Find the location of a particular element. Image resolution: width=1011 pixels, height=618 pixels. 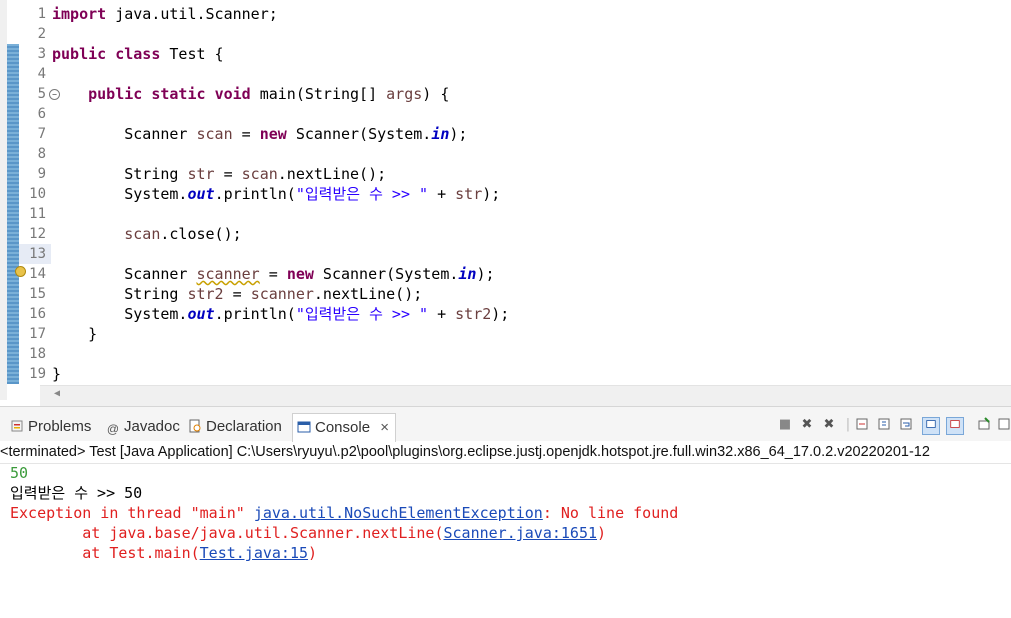

tab-label: Console is located at coordinates (343, 427).